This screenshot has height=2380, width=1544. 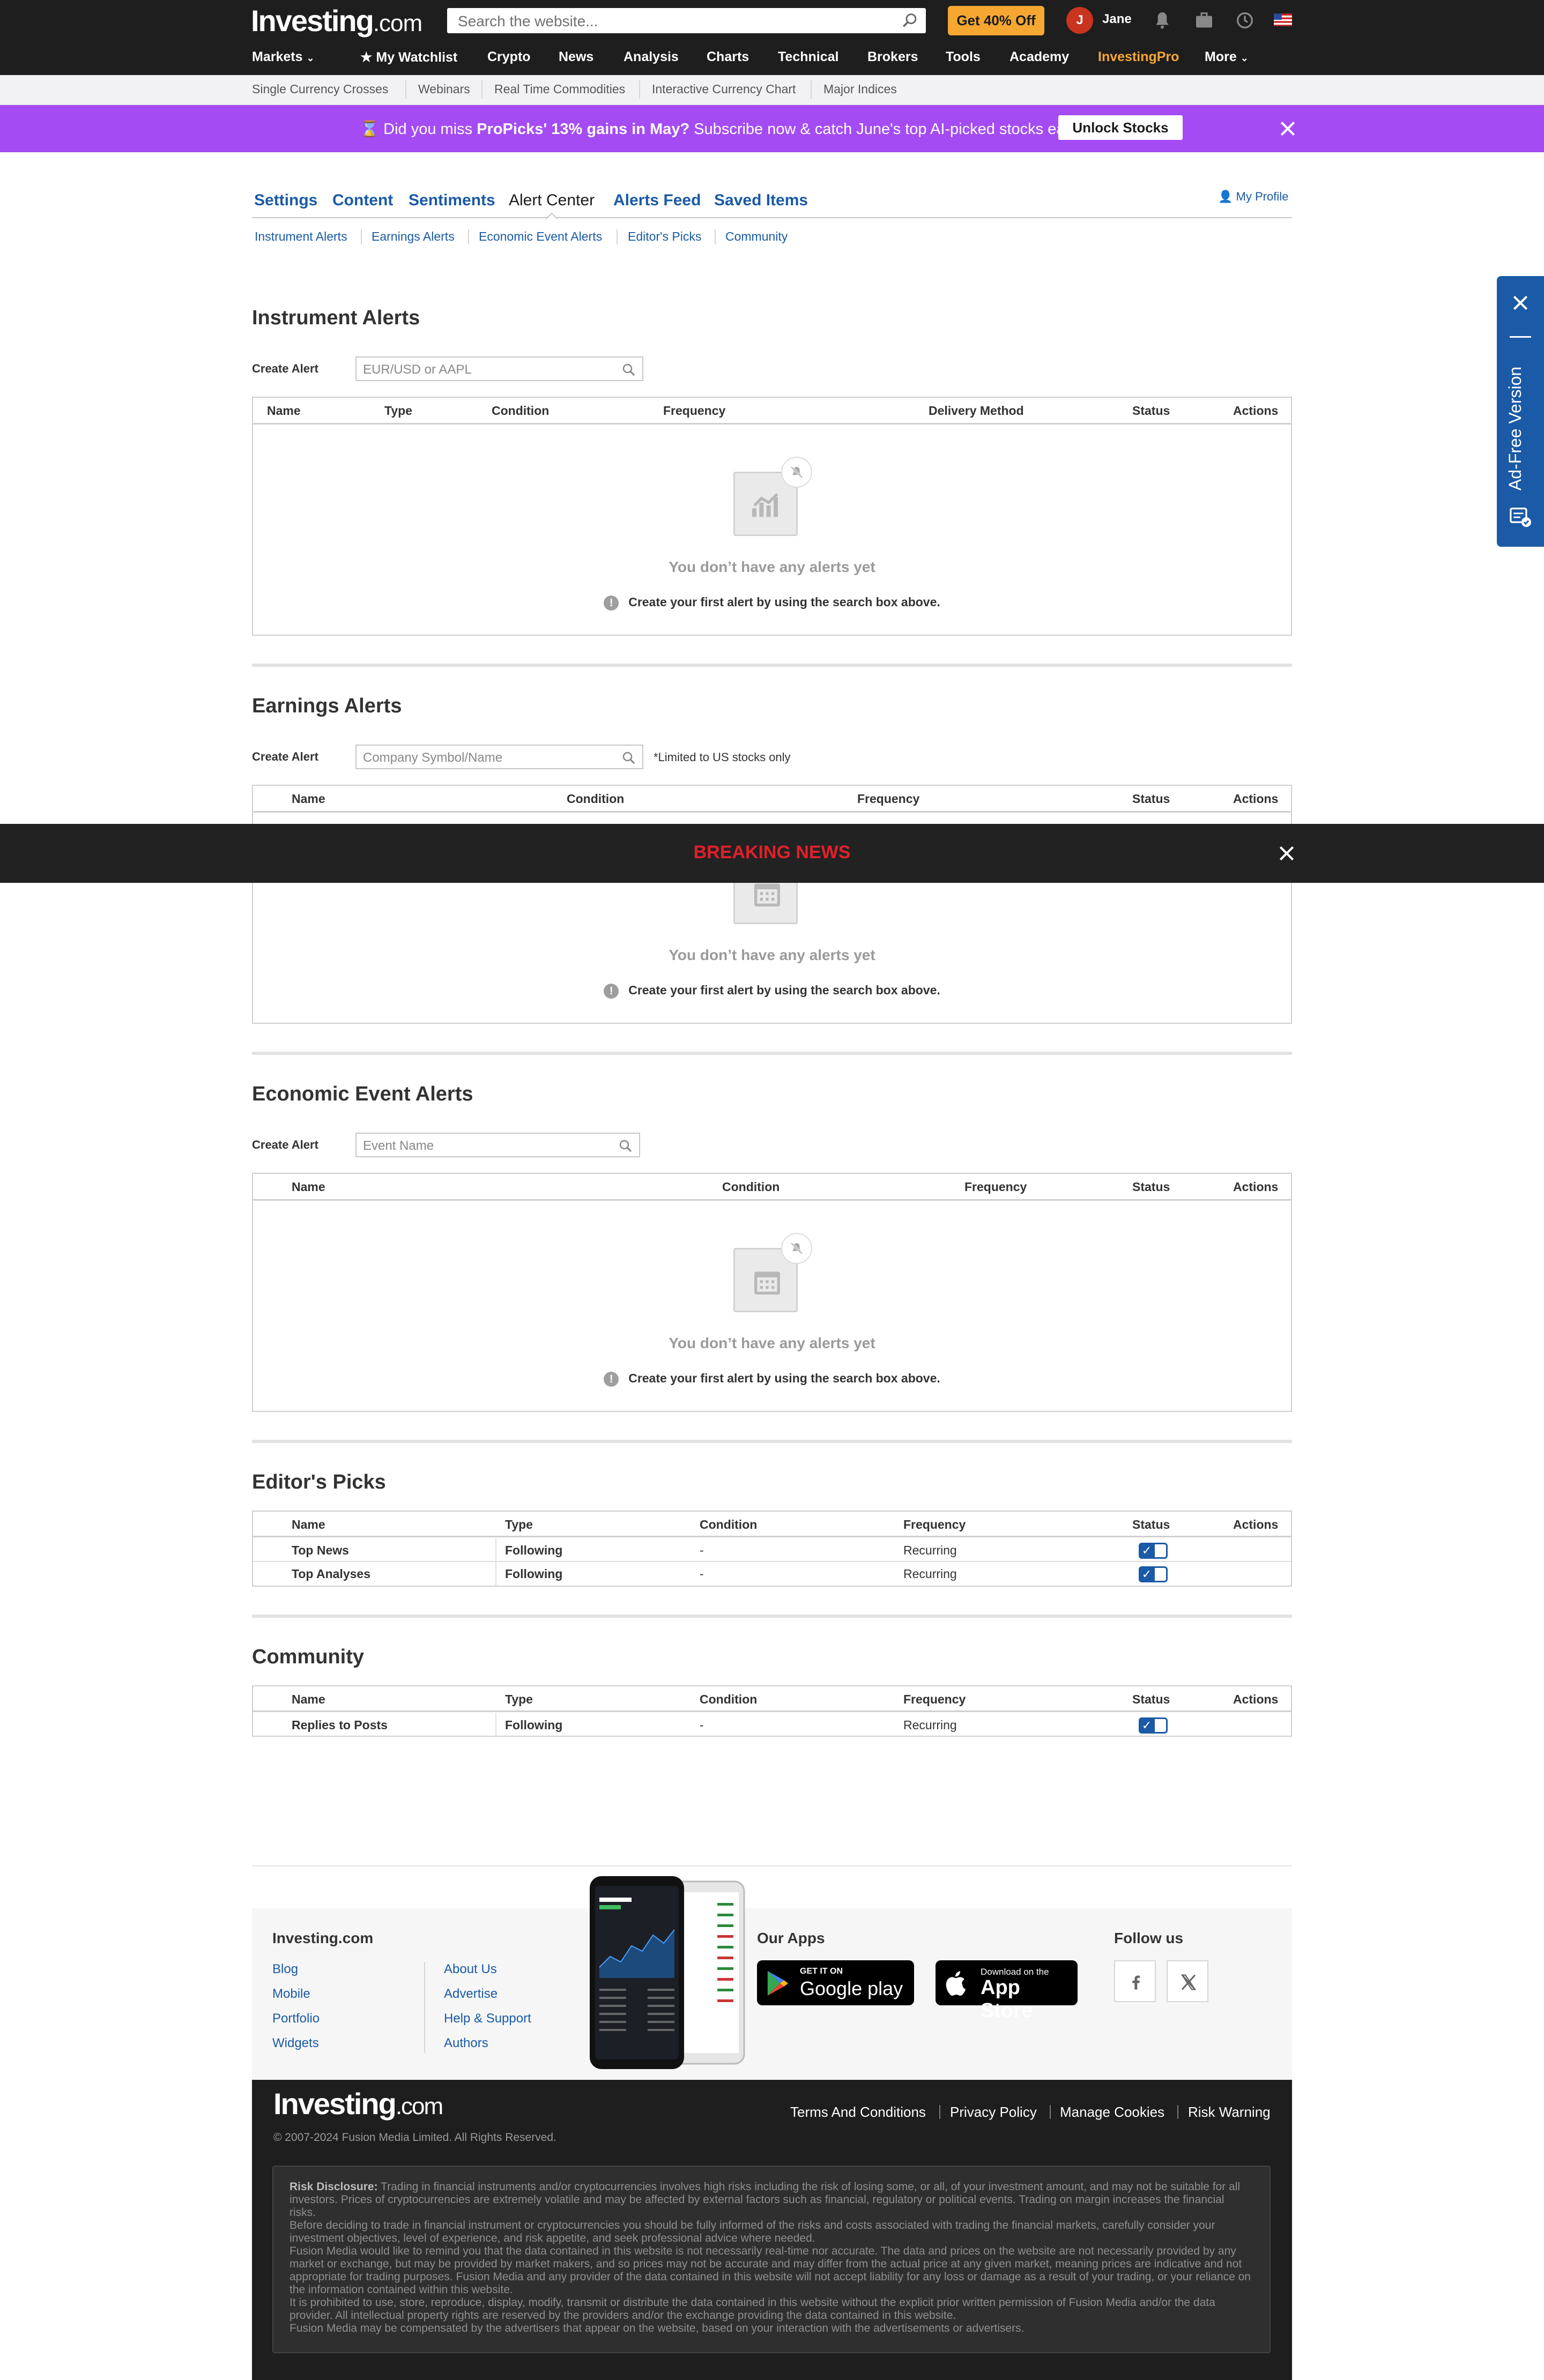 What do you see at coordinates (296, 2018) in the screenshot?
I see `footer-link-portfolio: Portfolio` at bounding box center [296, 2018].